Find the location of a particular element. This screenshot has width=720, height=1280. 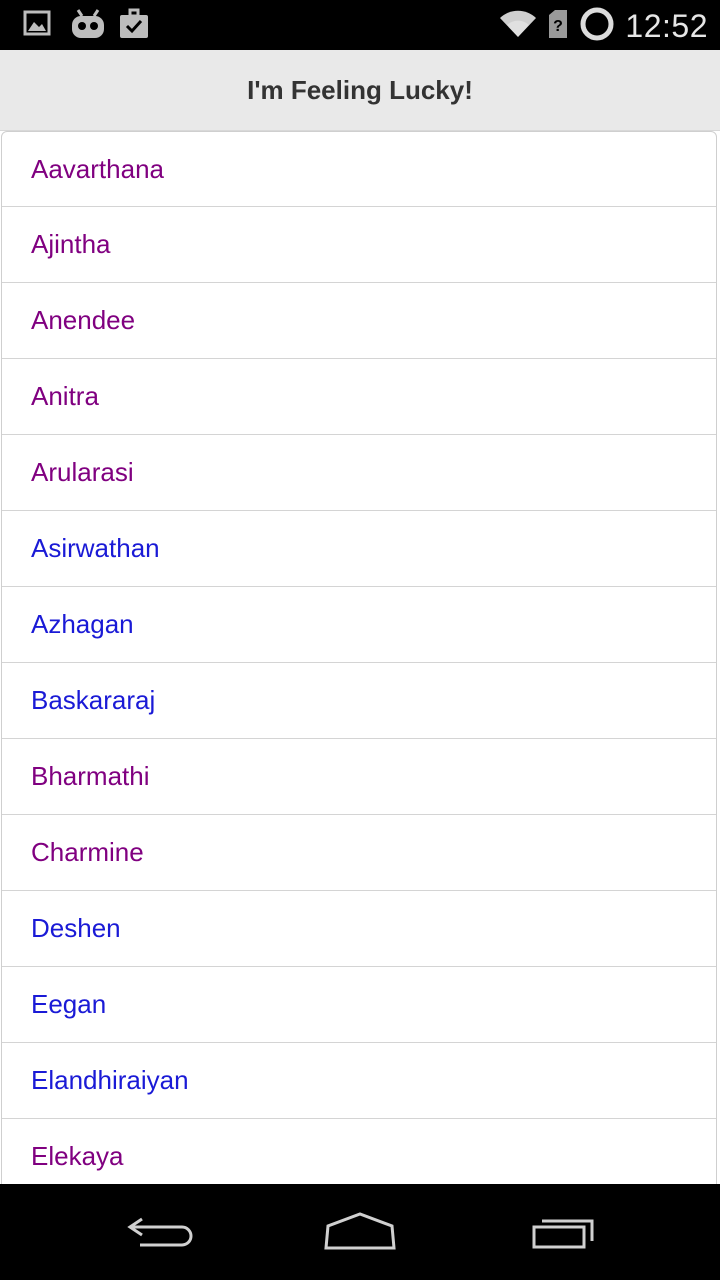

list-item-label: Elandhiraiyan is located at coordinates (110, 1080).